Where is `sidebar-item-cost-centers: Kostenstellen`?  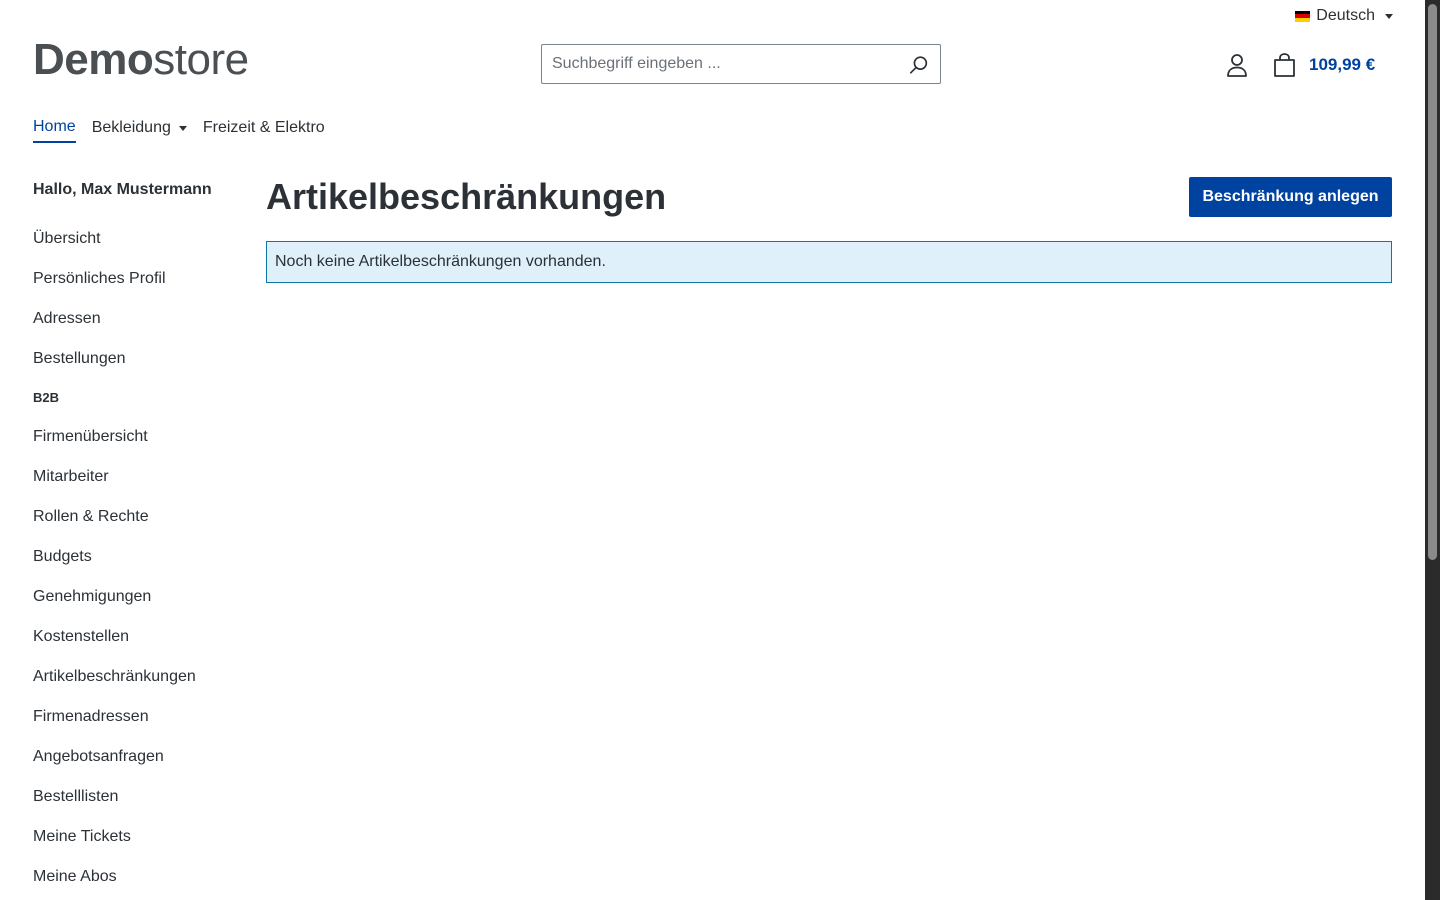 sidebar-item-cost-centers: Kostenstellen is located at coordinates (143, 647).